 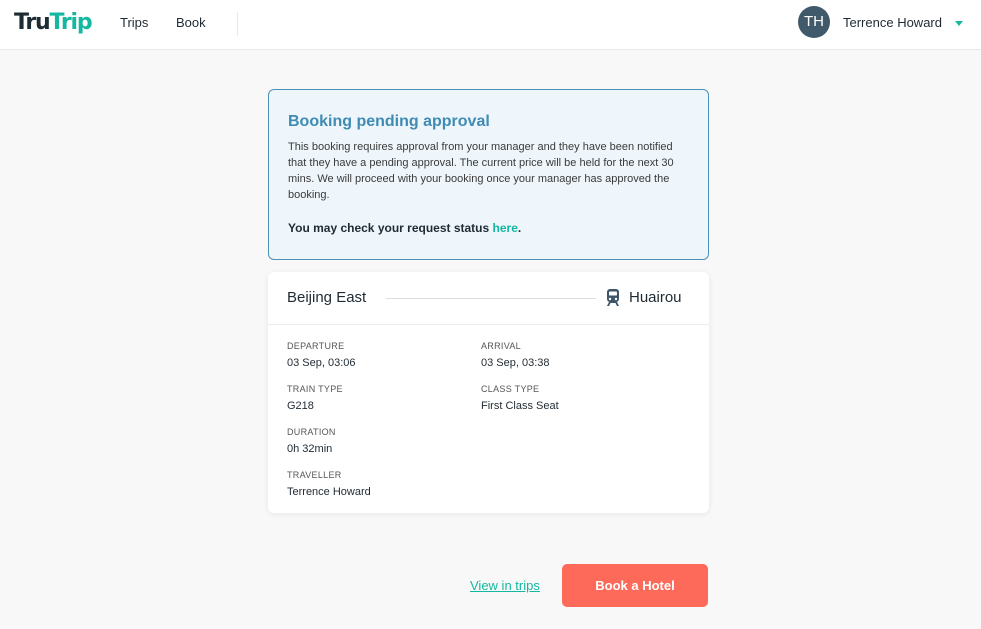 What do you see at coordinates (32, 22) in the screenshot?
I see `logo-tru: Tru` at bounding box center [32, 22].